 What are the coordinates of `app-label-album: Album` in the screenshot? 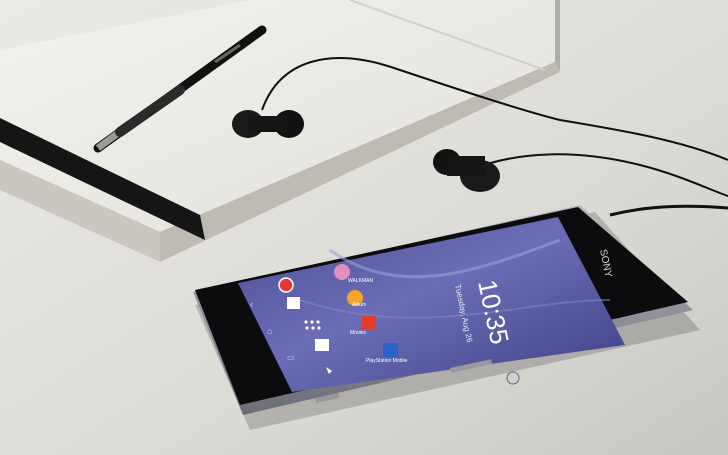 It's located at (359, 305).